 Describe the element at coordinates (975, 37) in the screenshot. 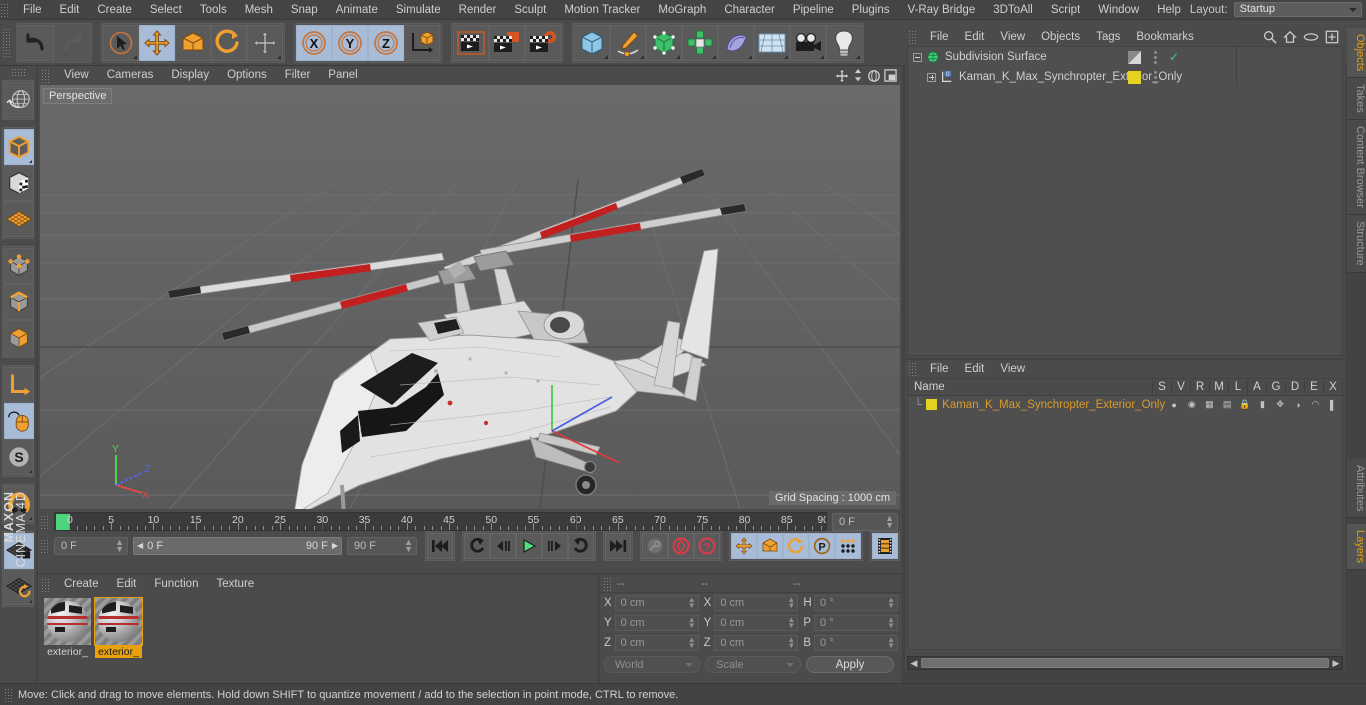

I see `object-menu-edit: Edit` at that location.